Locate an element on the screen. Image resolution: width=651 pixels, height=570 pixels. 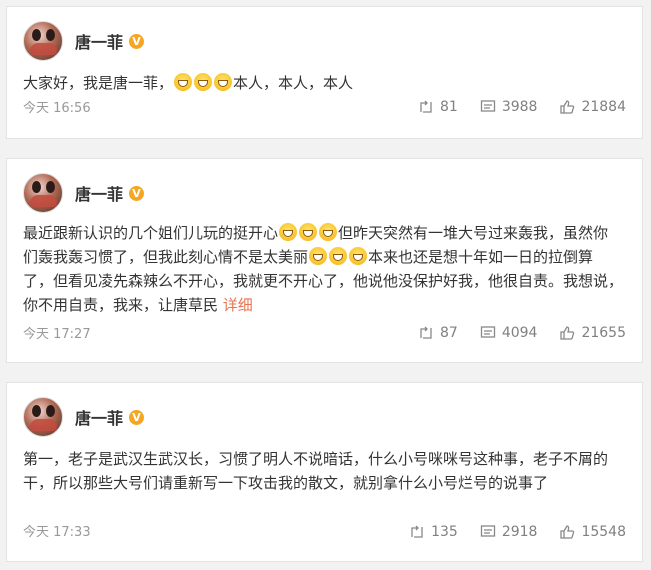
comment-button: 2918 is located at coordinates (509, 532).